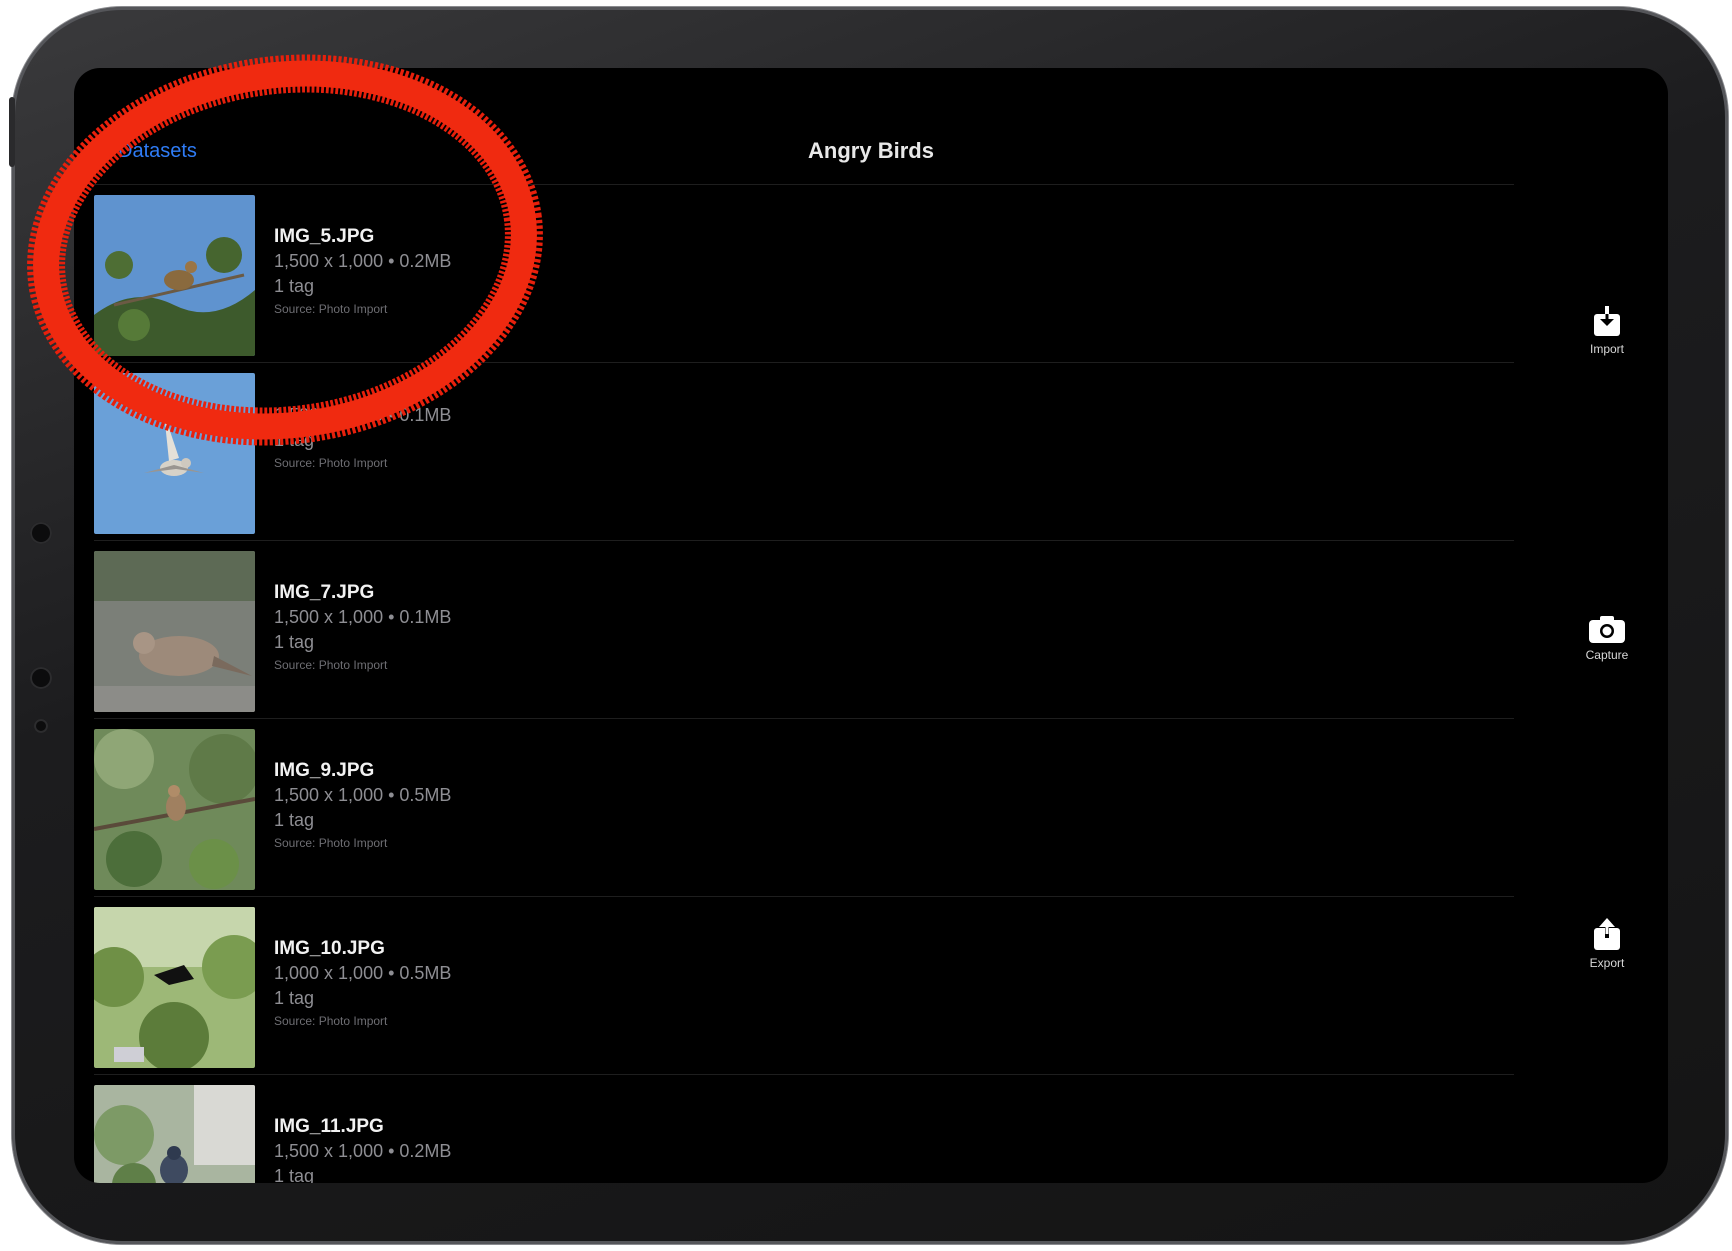 The image size is (1732, 1251). What do you see at coordinates (324, 236) in the screenshot?
I see `file-name: IMG_5.JPG` at bounding box center [324, 236].